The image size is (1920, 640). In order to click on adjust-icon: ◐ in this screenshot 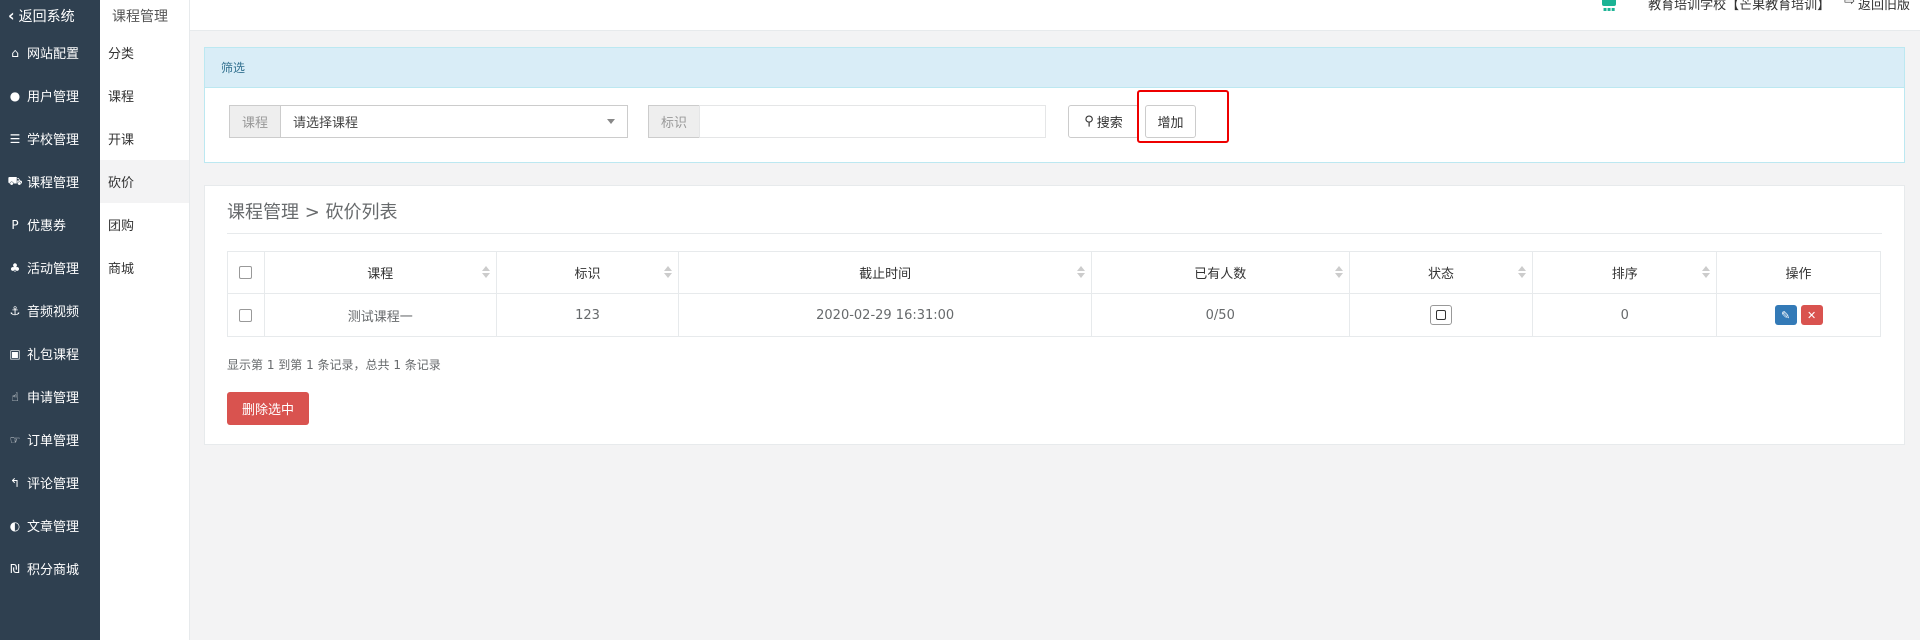, I will do `click(15, 525)`.